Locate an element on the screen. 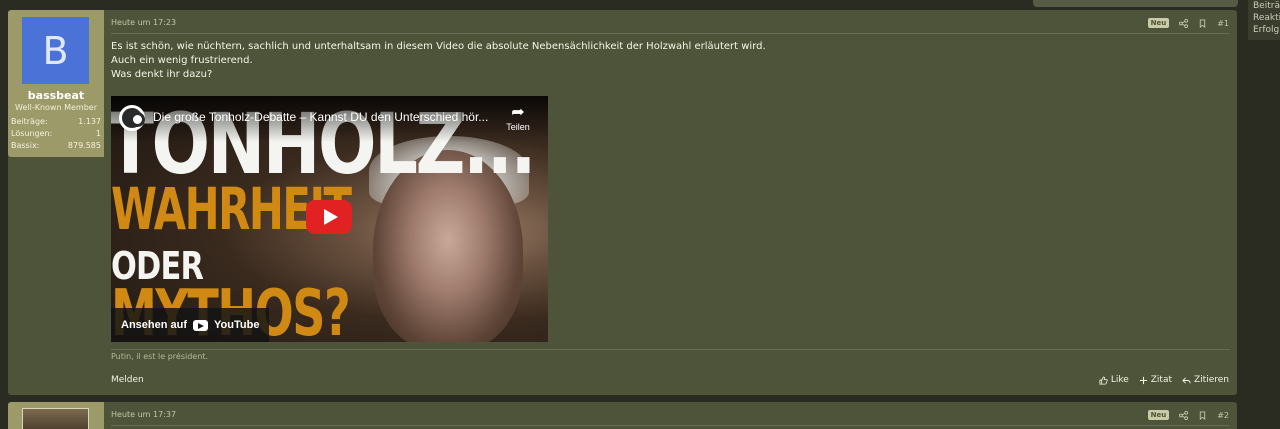  share-label: Teilen is located at coordinates (518, 127).